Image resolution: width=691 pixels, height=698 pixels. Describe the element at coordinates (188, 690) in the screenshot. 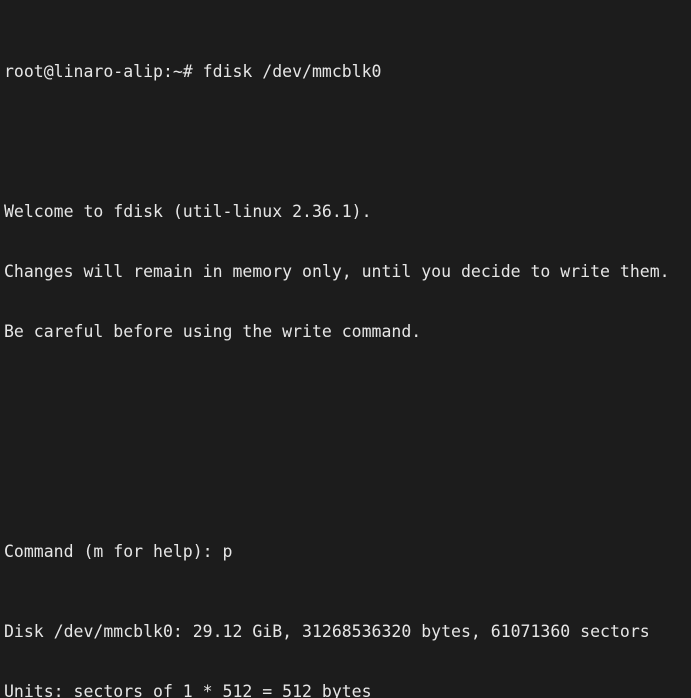

I see `disk-info-line: Units: sectors of 1 * 512 = 512 bytes` at that location.